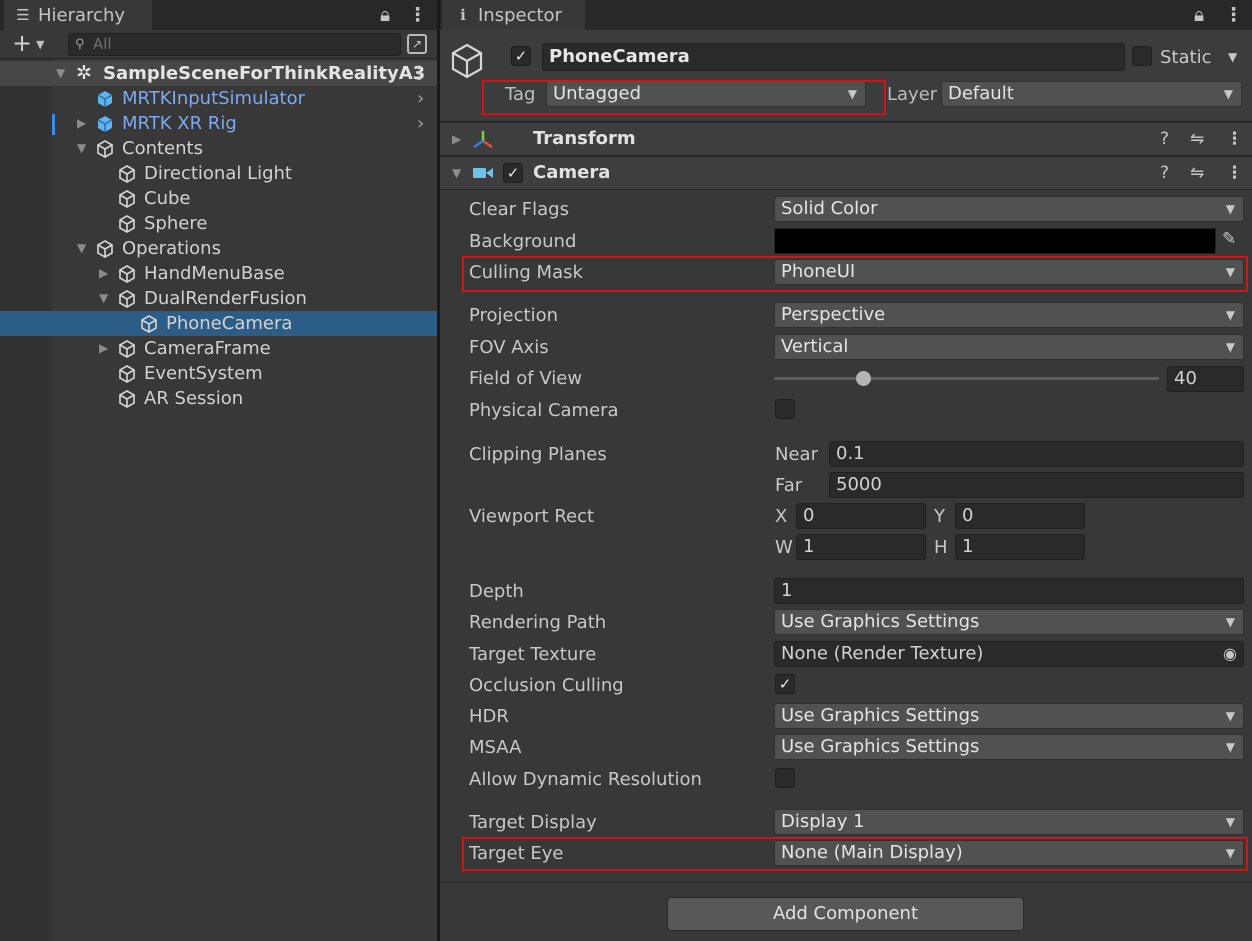 The width and height of the screenshot is (1252, 941). Describe the element at coordinates (419, 73) in the screenshot. I see `scene-menu-icon: ⋮` at that location.